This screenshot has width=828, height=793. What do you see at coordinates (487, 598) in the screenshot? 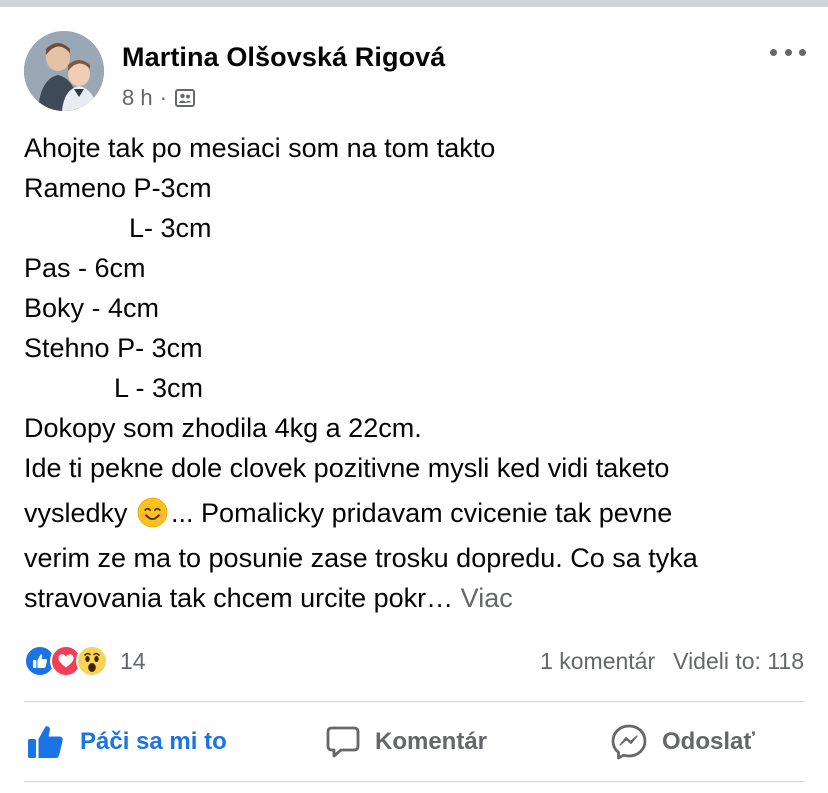
I see `see-more-link: Viac` at bounding box center [487, 598].